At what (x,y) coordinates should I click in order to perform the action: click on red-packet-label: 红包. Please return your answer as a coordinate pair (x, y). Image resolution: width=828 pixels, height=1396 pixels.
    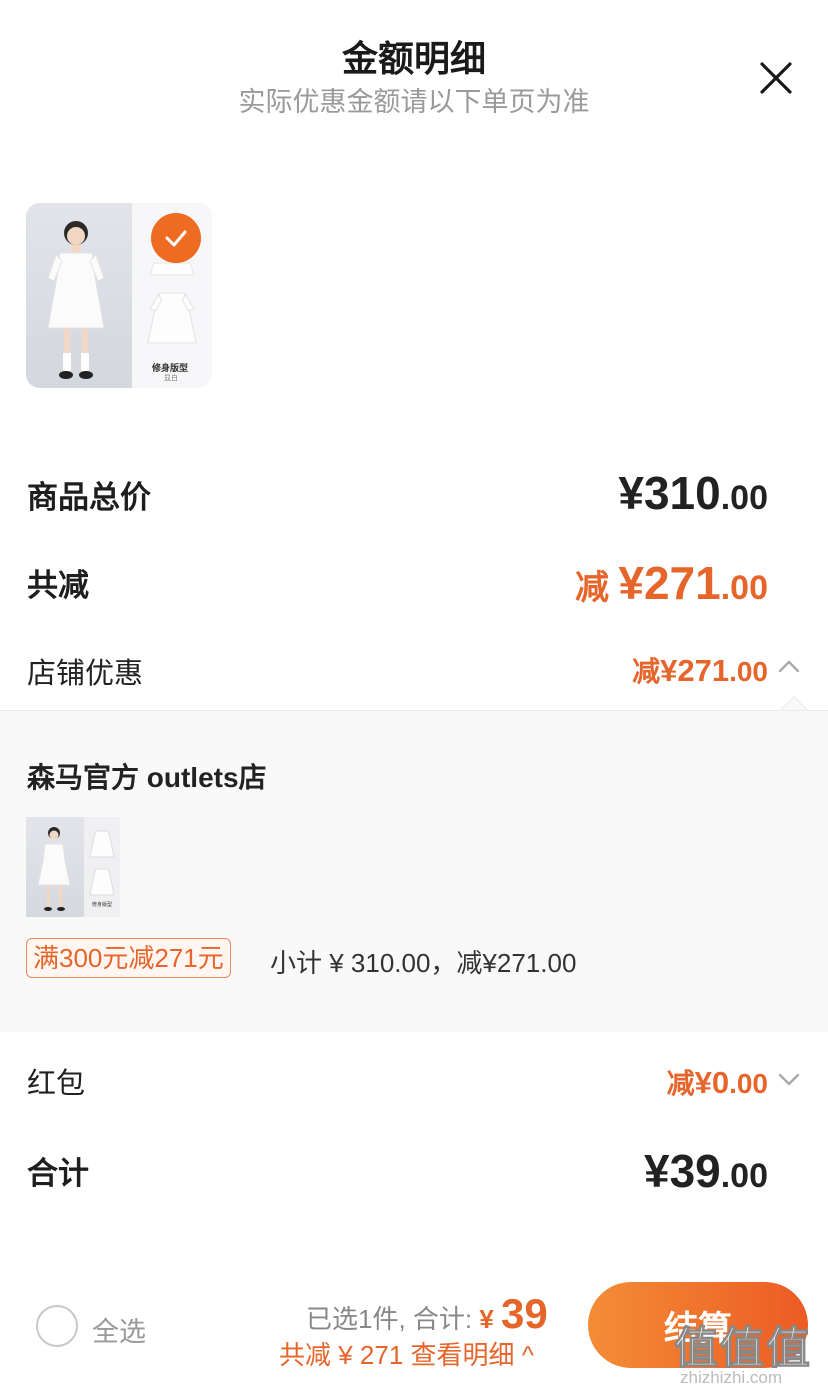
    Looking at the image, I should click on (56, 1084).